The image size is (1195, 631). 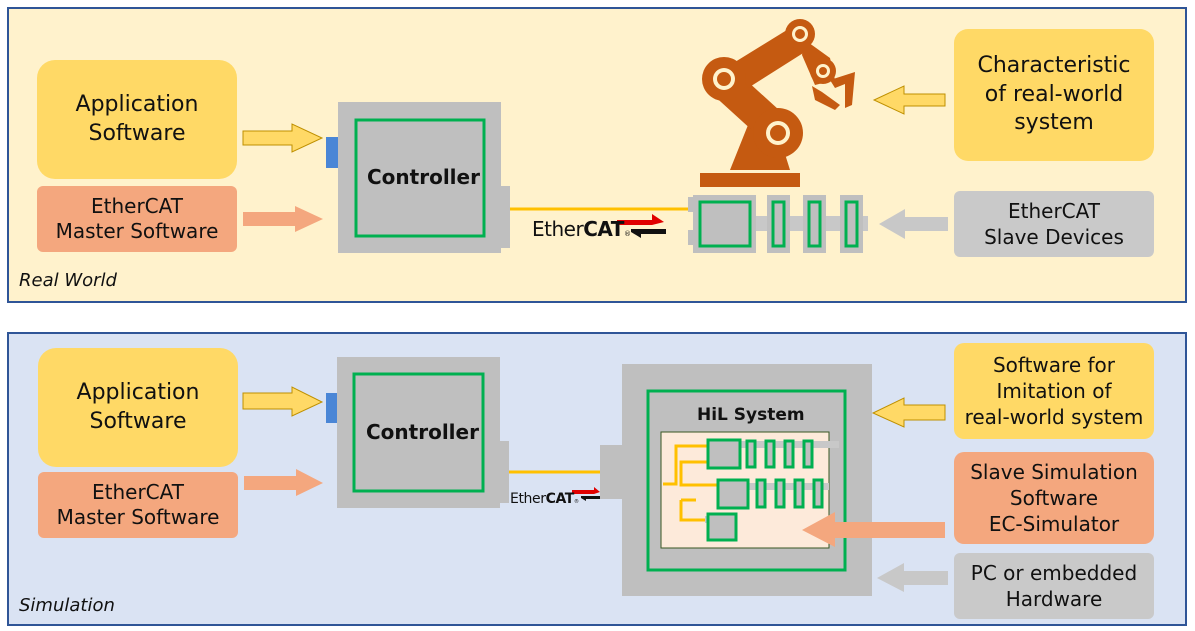 I want to click on sim-arrow-master-to-controller, so click(x=283, y=482).